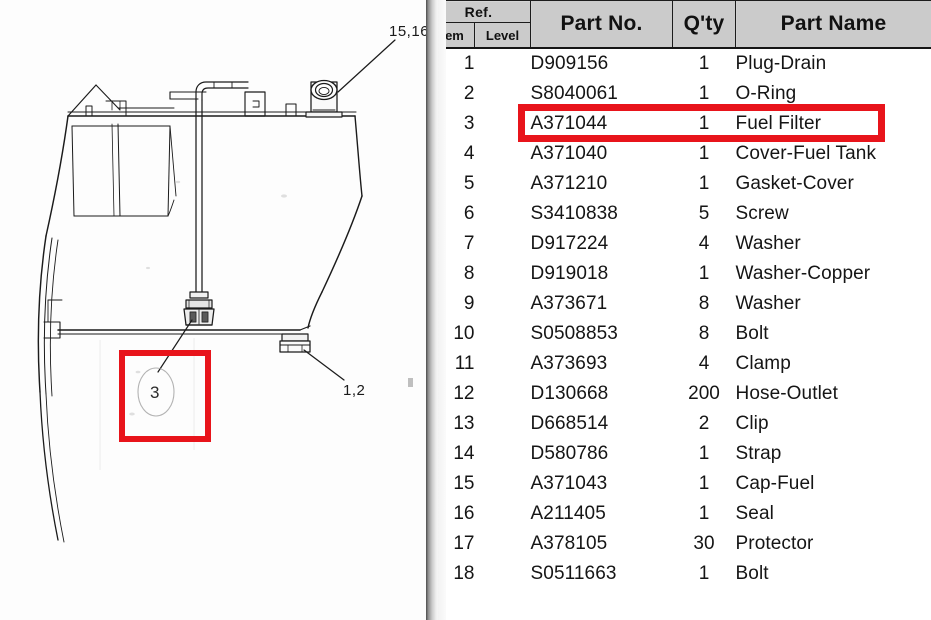 Image resolution: width=931 pixels, height=620 pixels. What do you see at coordinates (601, 63) in the screenshot?
I see `cell-part-no: D909156` at bounding box center [601, 63].